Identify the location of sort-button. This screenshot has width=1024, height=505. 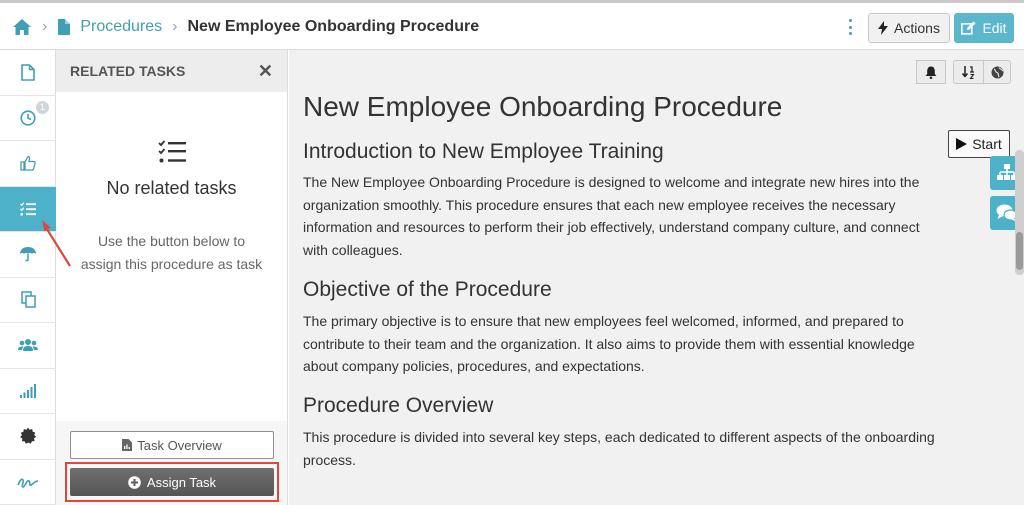
(968, 72).